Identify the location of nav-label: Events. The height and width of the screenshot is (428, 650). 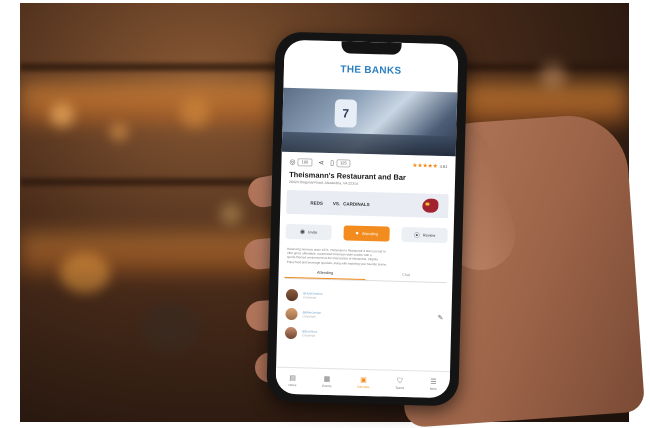
(327, 386).